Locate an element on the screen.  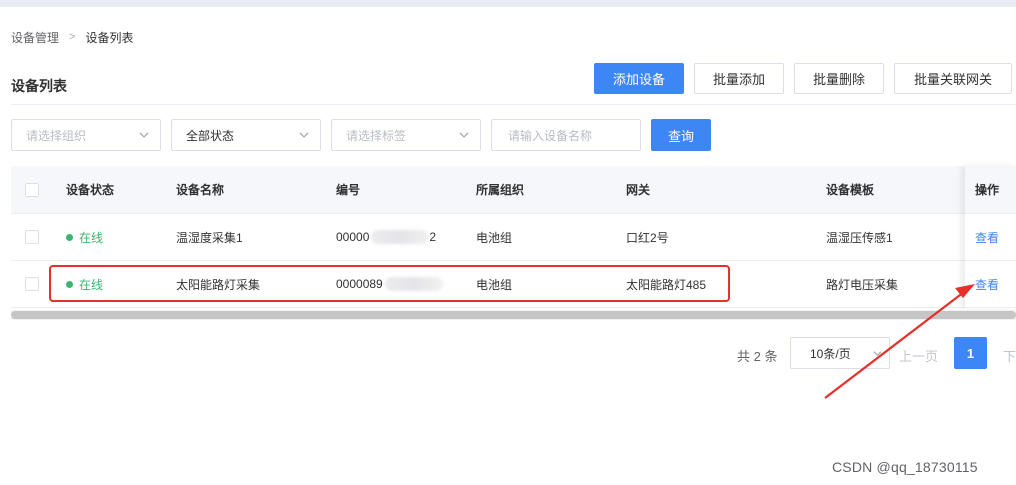
table-row: 在线 温湿度采集1 00000 2 电池组 口红2号 温湿压传感1 is located at coordinates (513, 237).